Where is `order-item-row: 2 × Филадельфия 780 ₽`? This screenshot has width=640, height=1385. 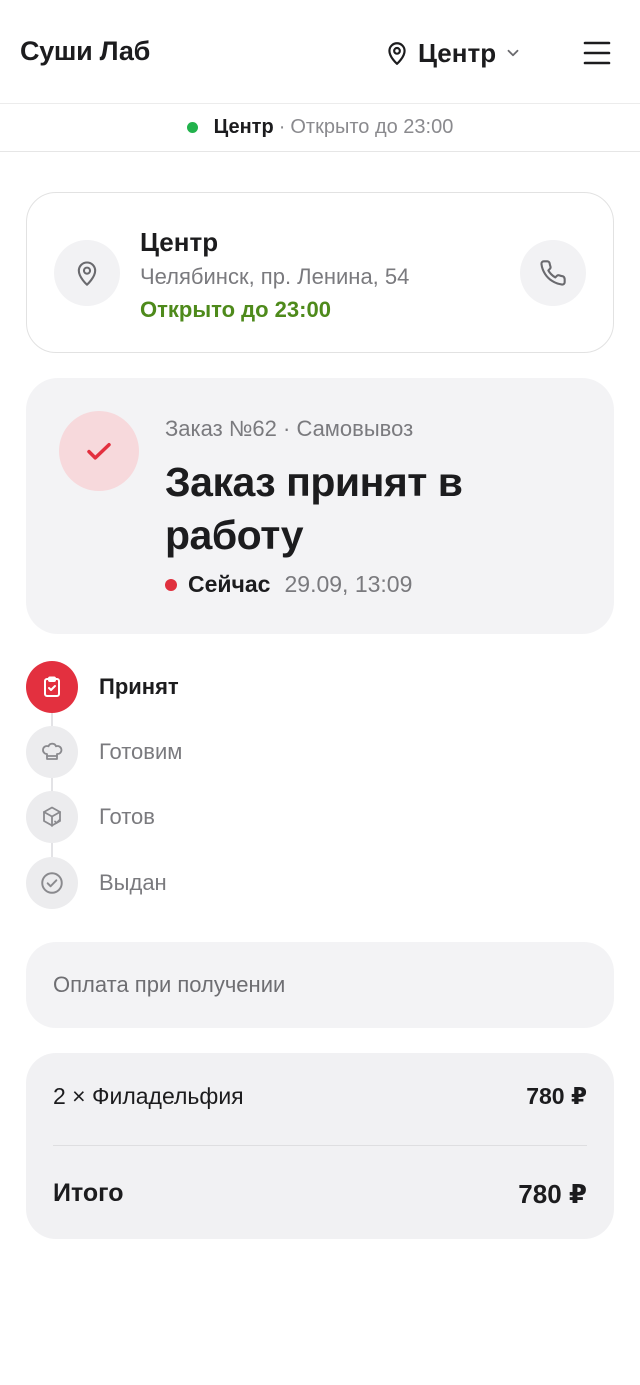
order-item-row: 2 × Филадельфия 780 ₽ is located at coordinates (320, 1096).